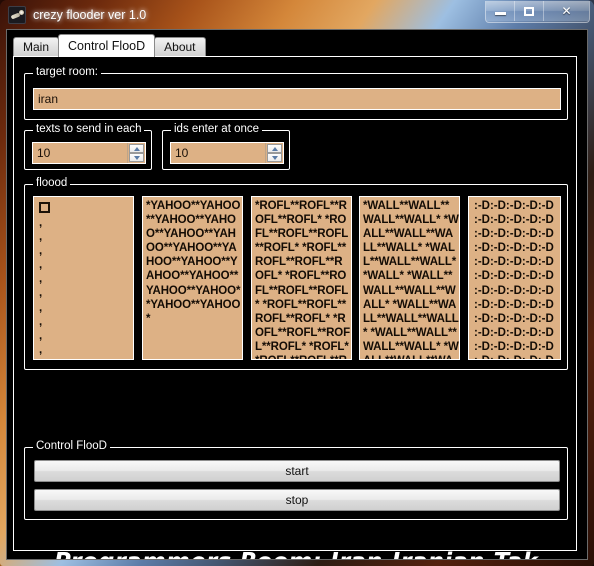 The image size is (594, 566). What do you see at coordinates (67, 72) in the screenshot?
I see `target-room-group-label: target room:` at bounding box center [67, 72].